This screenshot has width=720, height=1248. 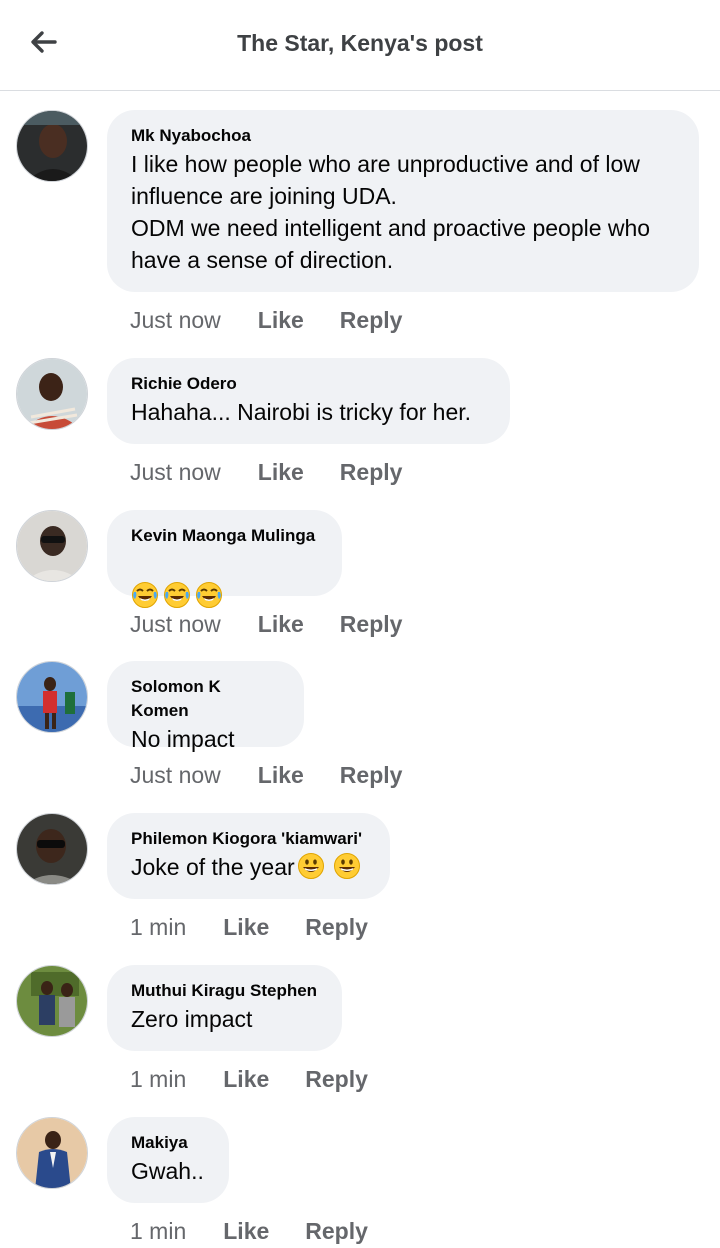 What do you see at coordinates (224, 536) in the screenshot?
I see `comment-author: Kevin Maonga Mulinga` at bounding box center [224, 536].